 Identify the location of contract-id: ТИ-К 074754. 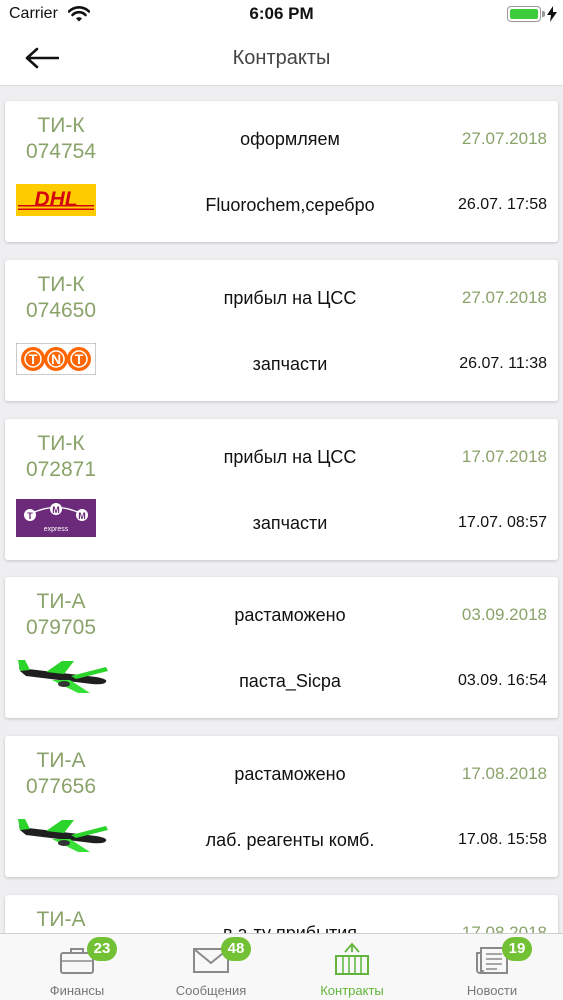
(61, 139).